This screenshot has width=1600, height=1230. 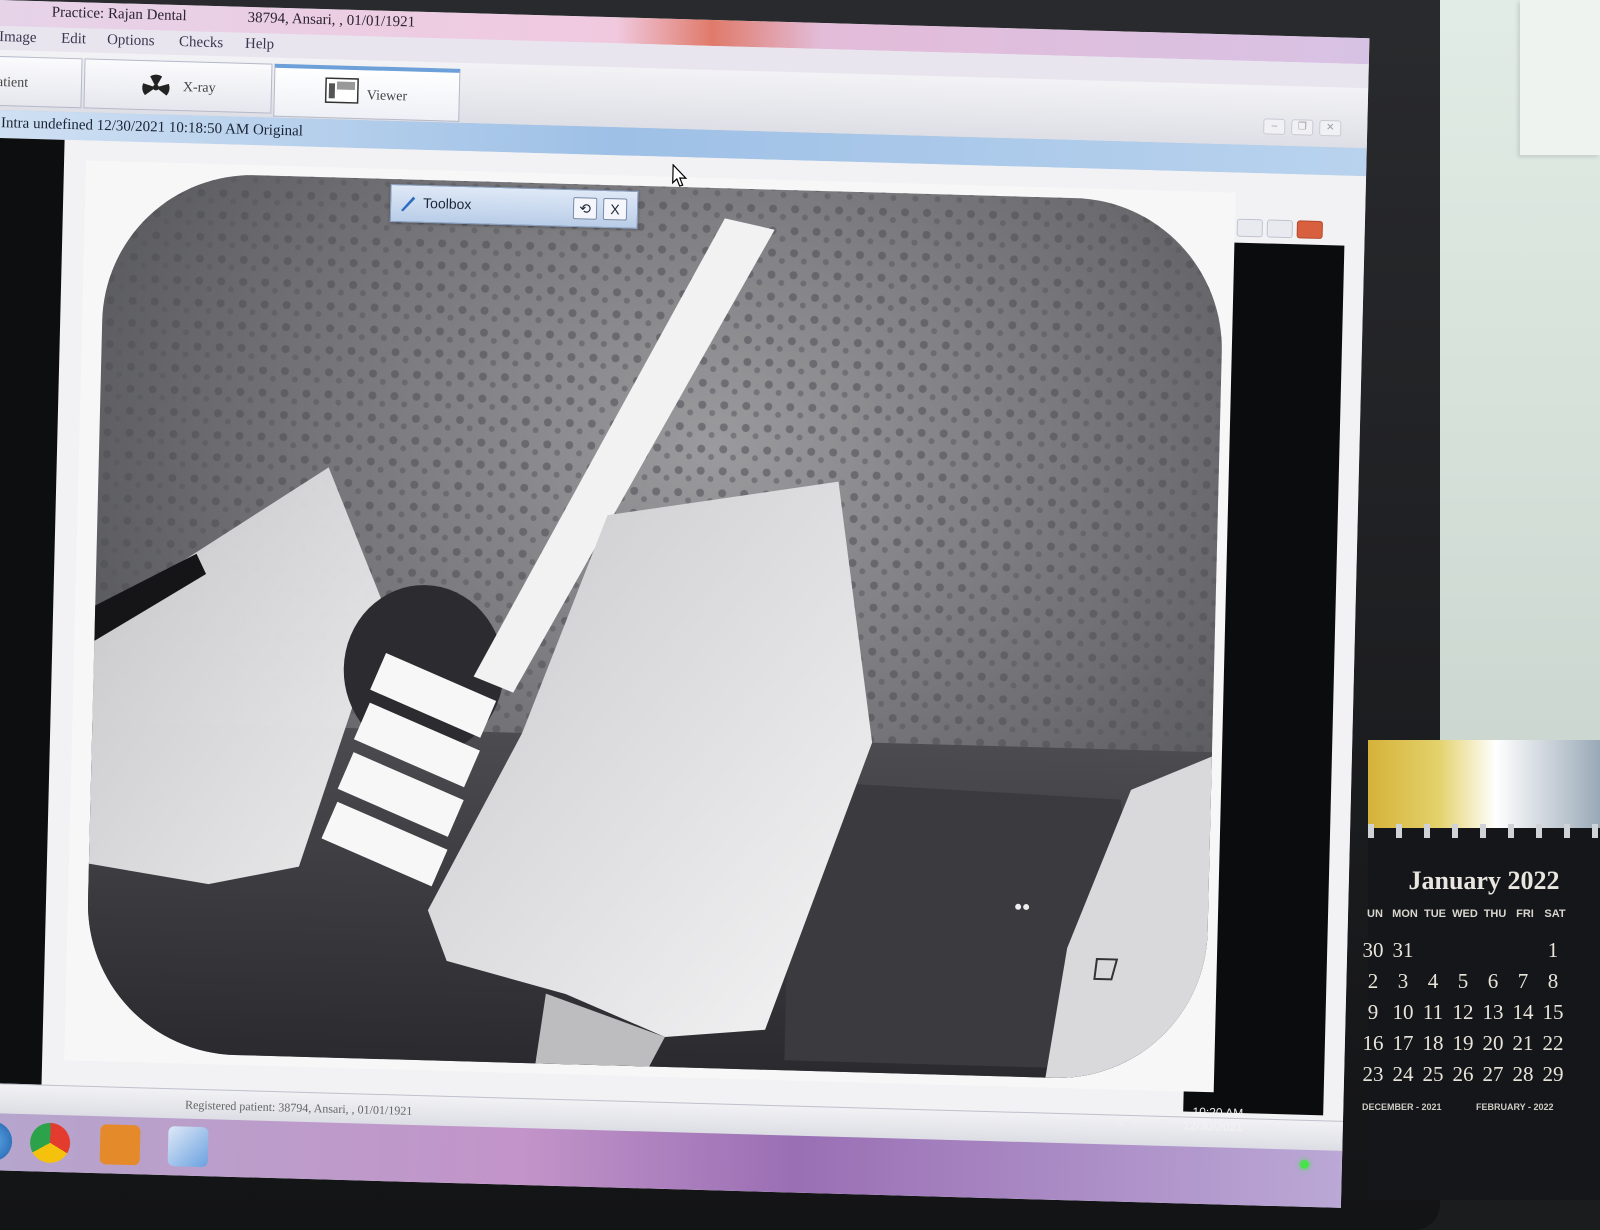 I want to click on calendar-day: 15, so click(x=1553, y=1012).